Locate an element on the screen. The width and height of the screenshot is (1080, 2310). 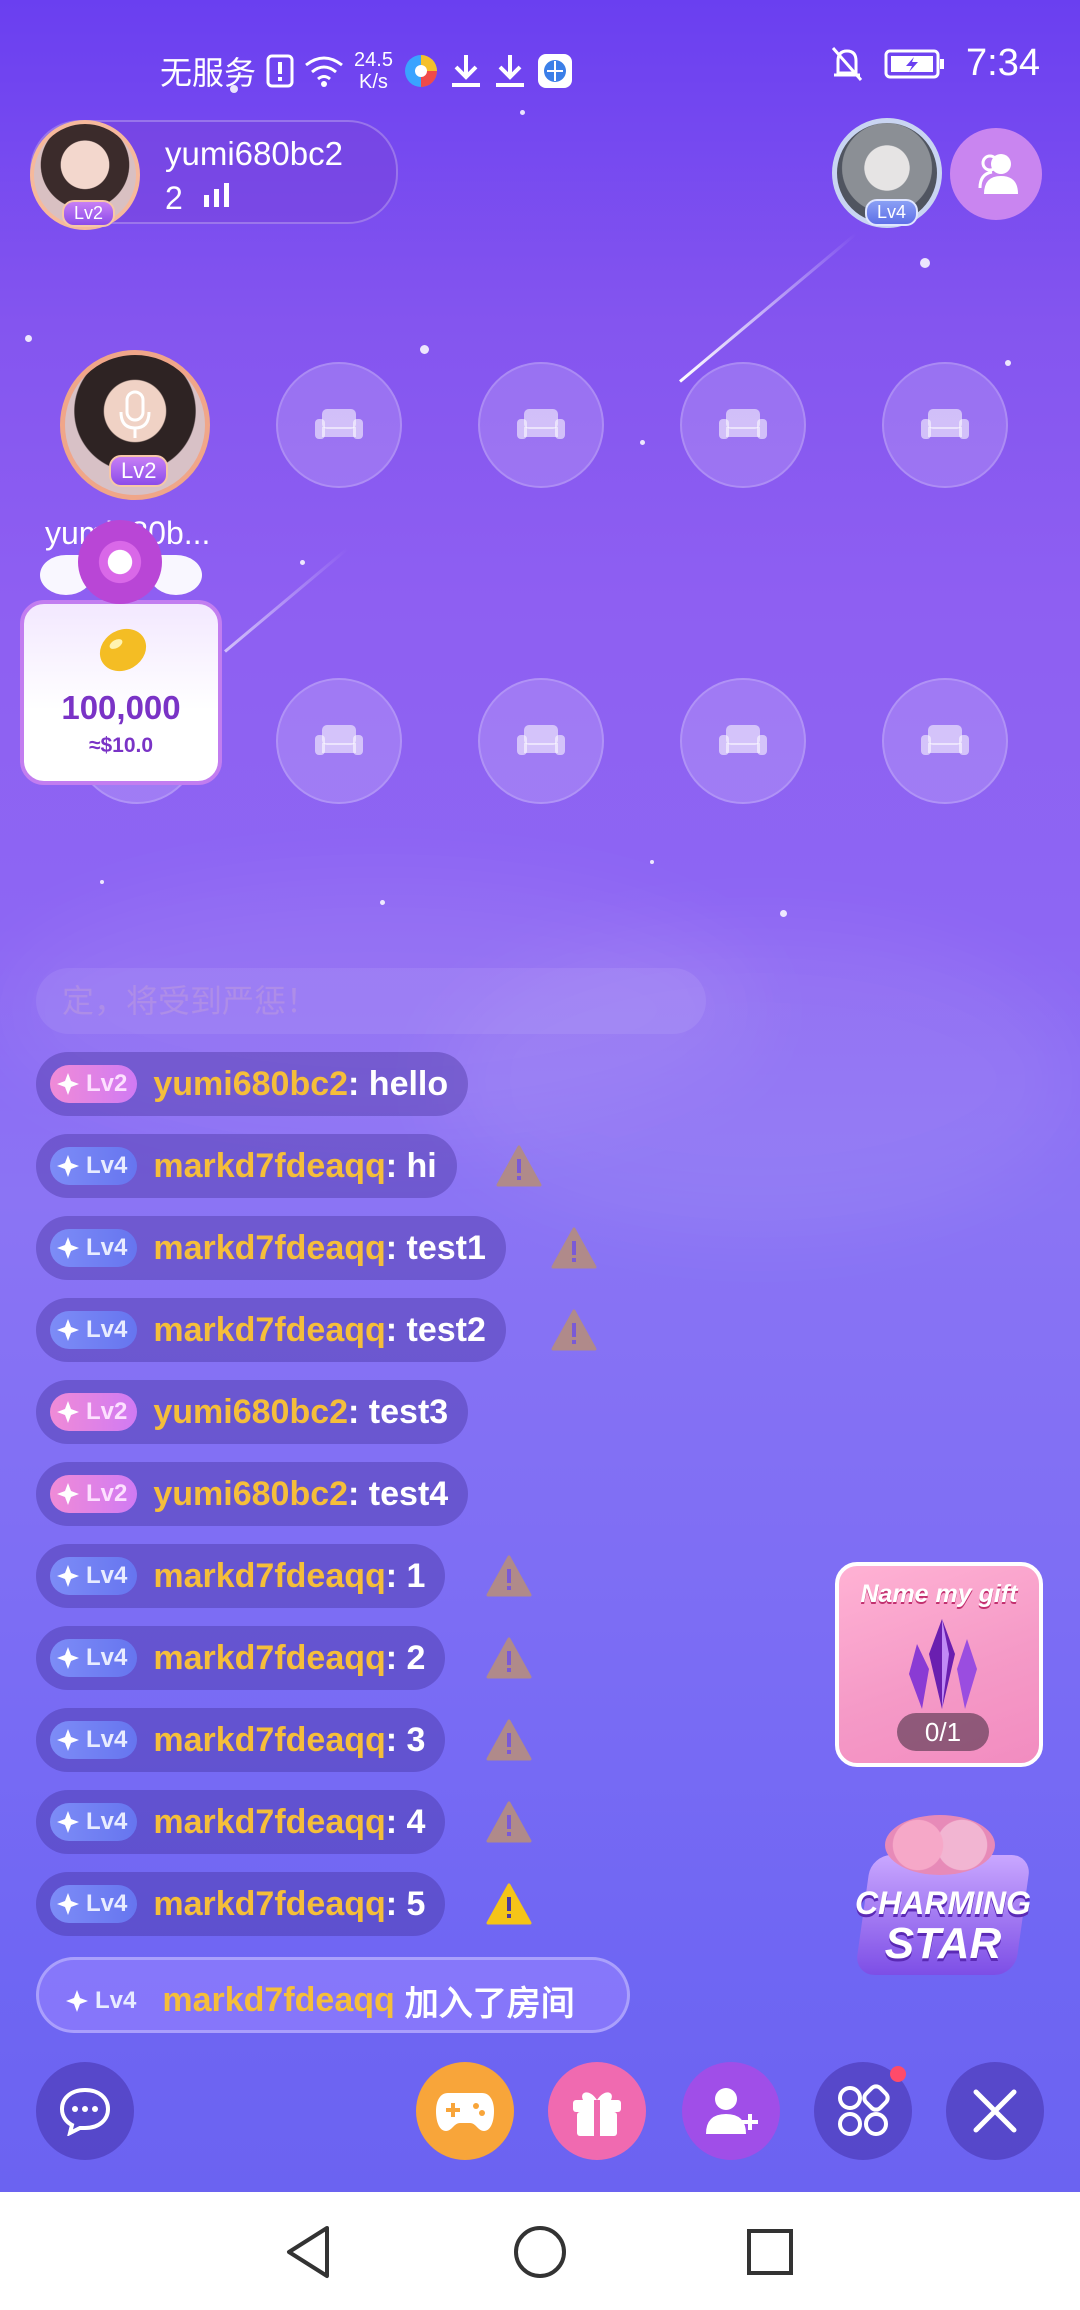
mic-seat-host: Lv2 is located at coordinates (135, 425).